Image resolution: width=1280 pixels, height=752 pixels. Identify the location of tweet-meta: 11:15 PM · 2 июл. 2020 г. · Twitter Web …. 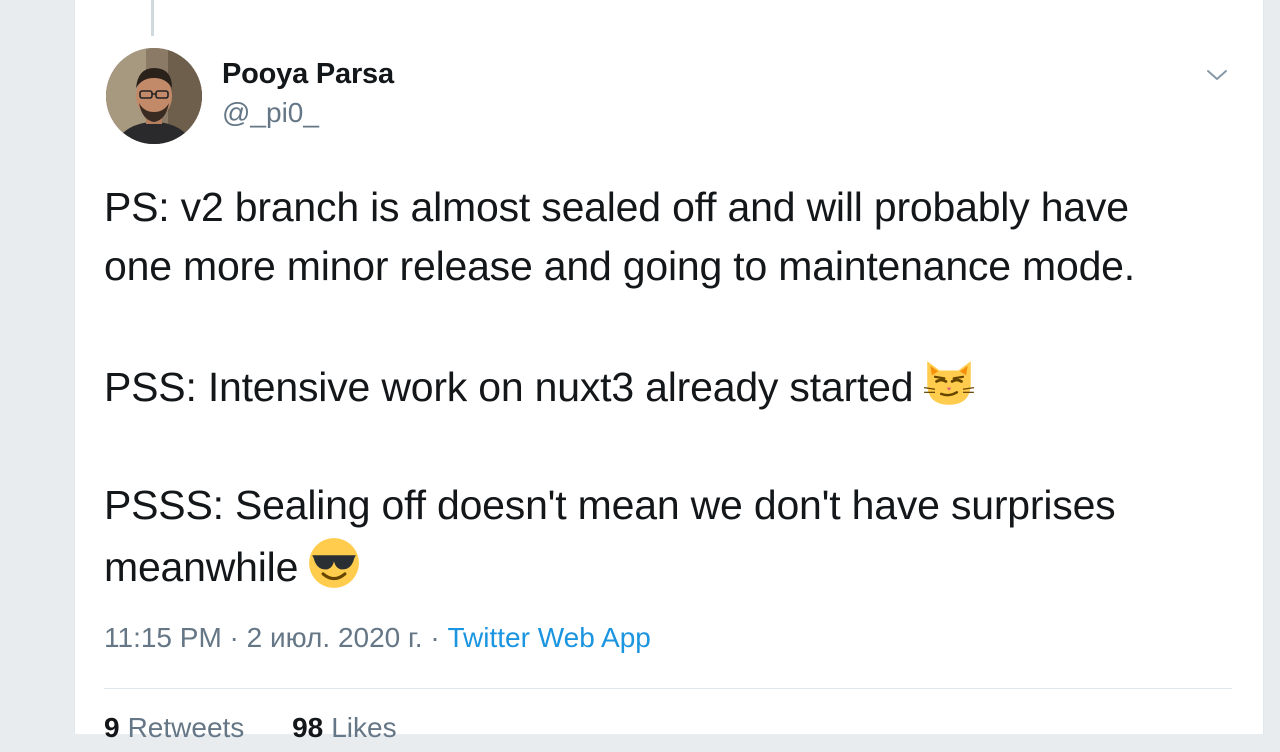
(377, 638).